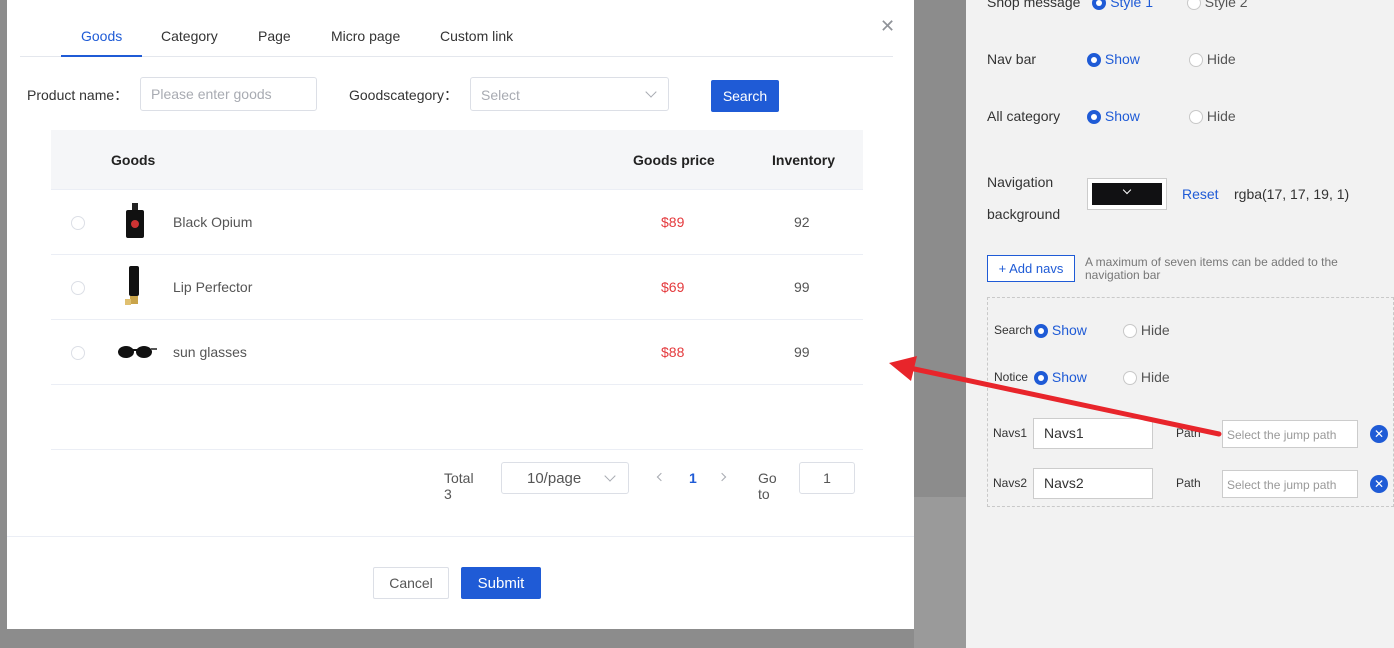 Image resolution: width=1394 pixels, height=648 pixels. I want to click on close-icon: ✕, so click(887, 26).